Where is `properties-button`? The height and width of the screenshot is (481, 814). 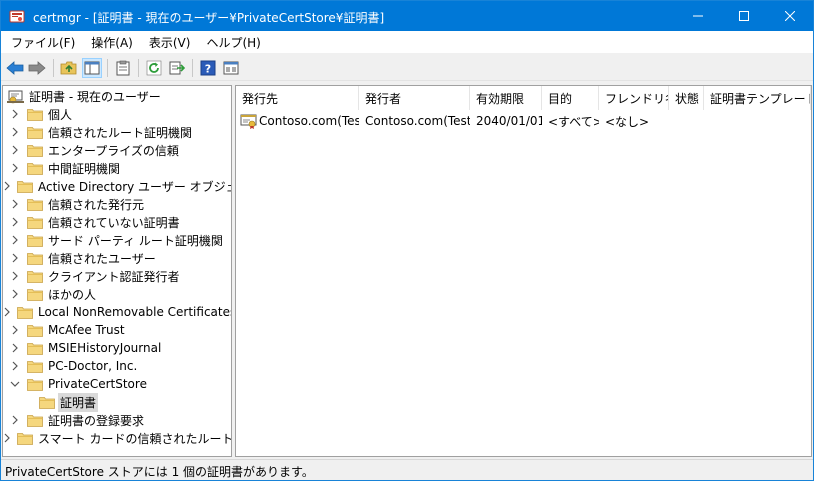
properties-button is located at coordinates (123, 68).